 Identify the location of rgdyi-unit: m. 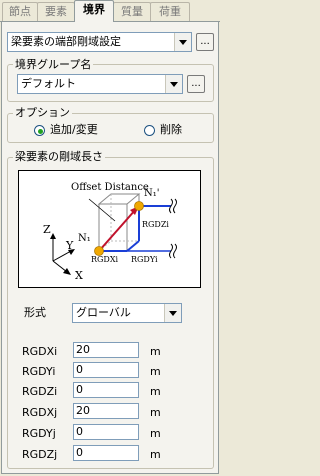
(155, 371).